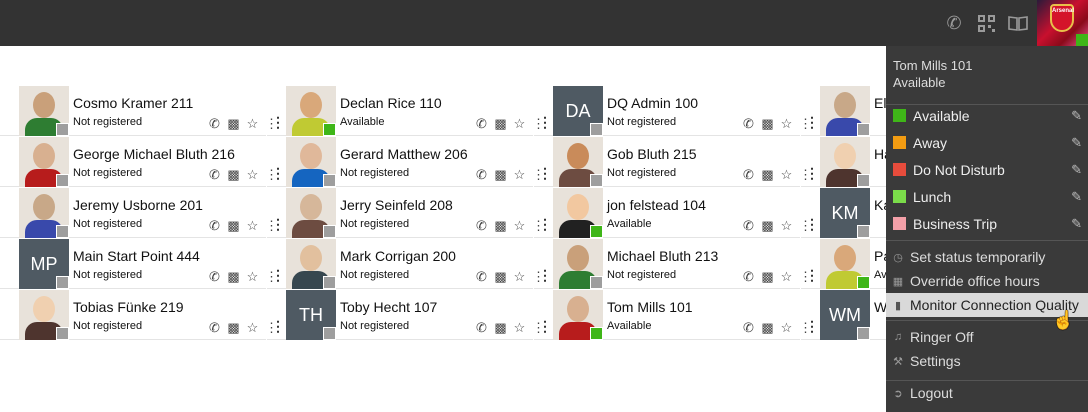 This screenshot has height=412, width=1088. I want to click on menu-item-set-status-temporarily: ◷ Set status temporarily, so click(987, 257).